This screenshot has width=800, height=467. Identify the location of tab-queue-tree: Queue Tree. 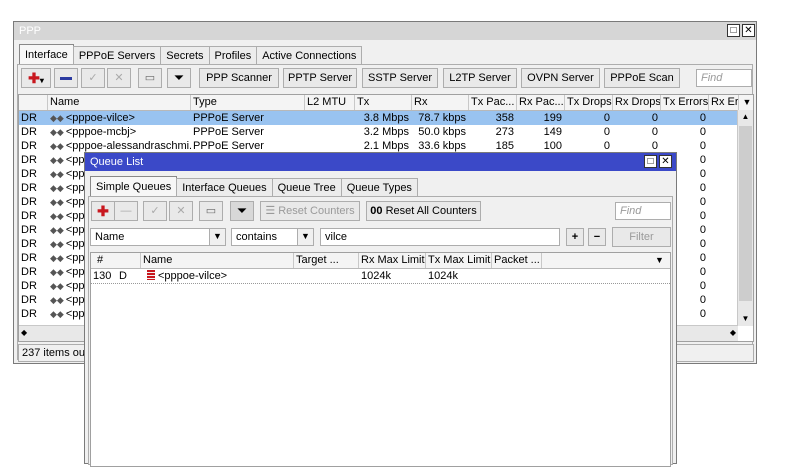
(306, 187).